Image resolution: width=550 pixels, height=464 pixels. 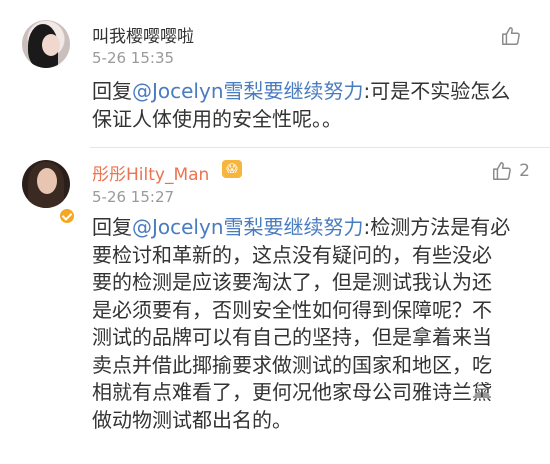 I want to click on username: 彤彤Hilty_Man, so click(x=150, y=172).